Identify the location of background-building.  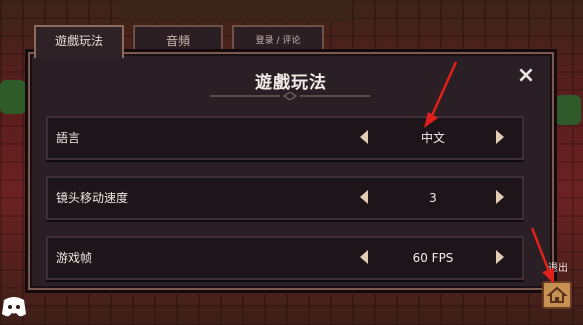
(235, 11).